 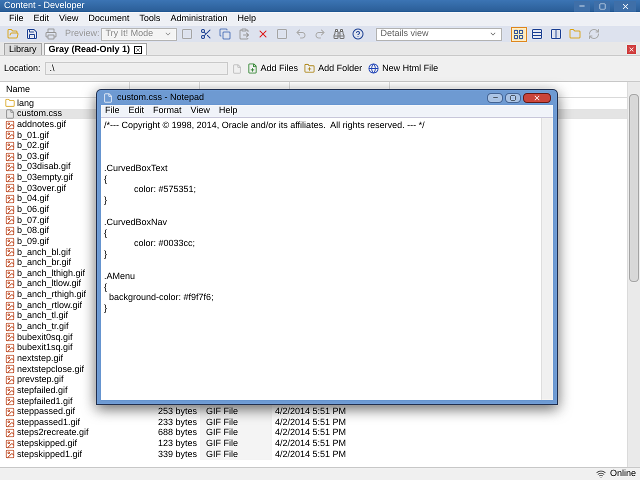 I want to click on file-name: b_anch_tl.gif, so click(x=42, y=316).